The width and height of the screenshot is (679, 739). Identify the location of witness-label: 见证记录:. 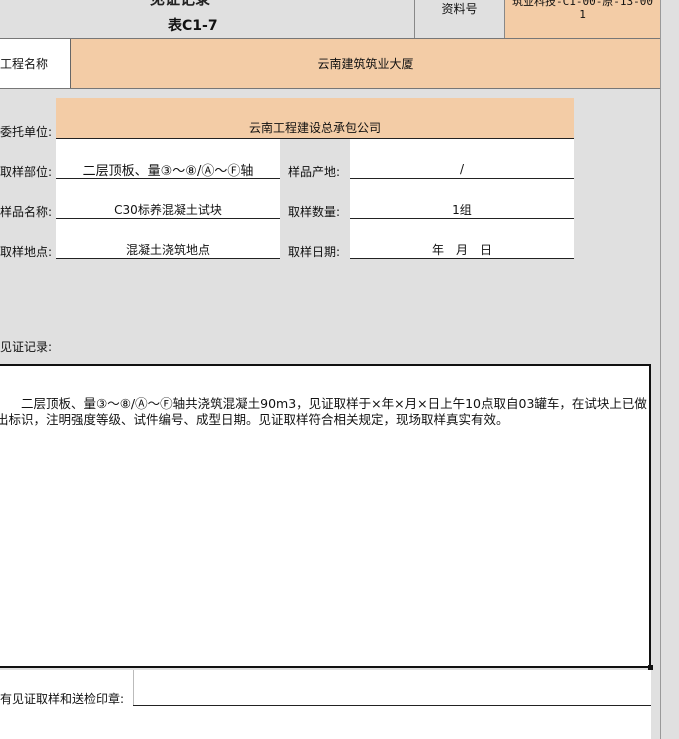
(26, 347).